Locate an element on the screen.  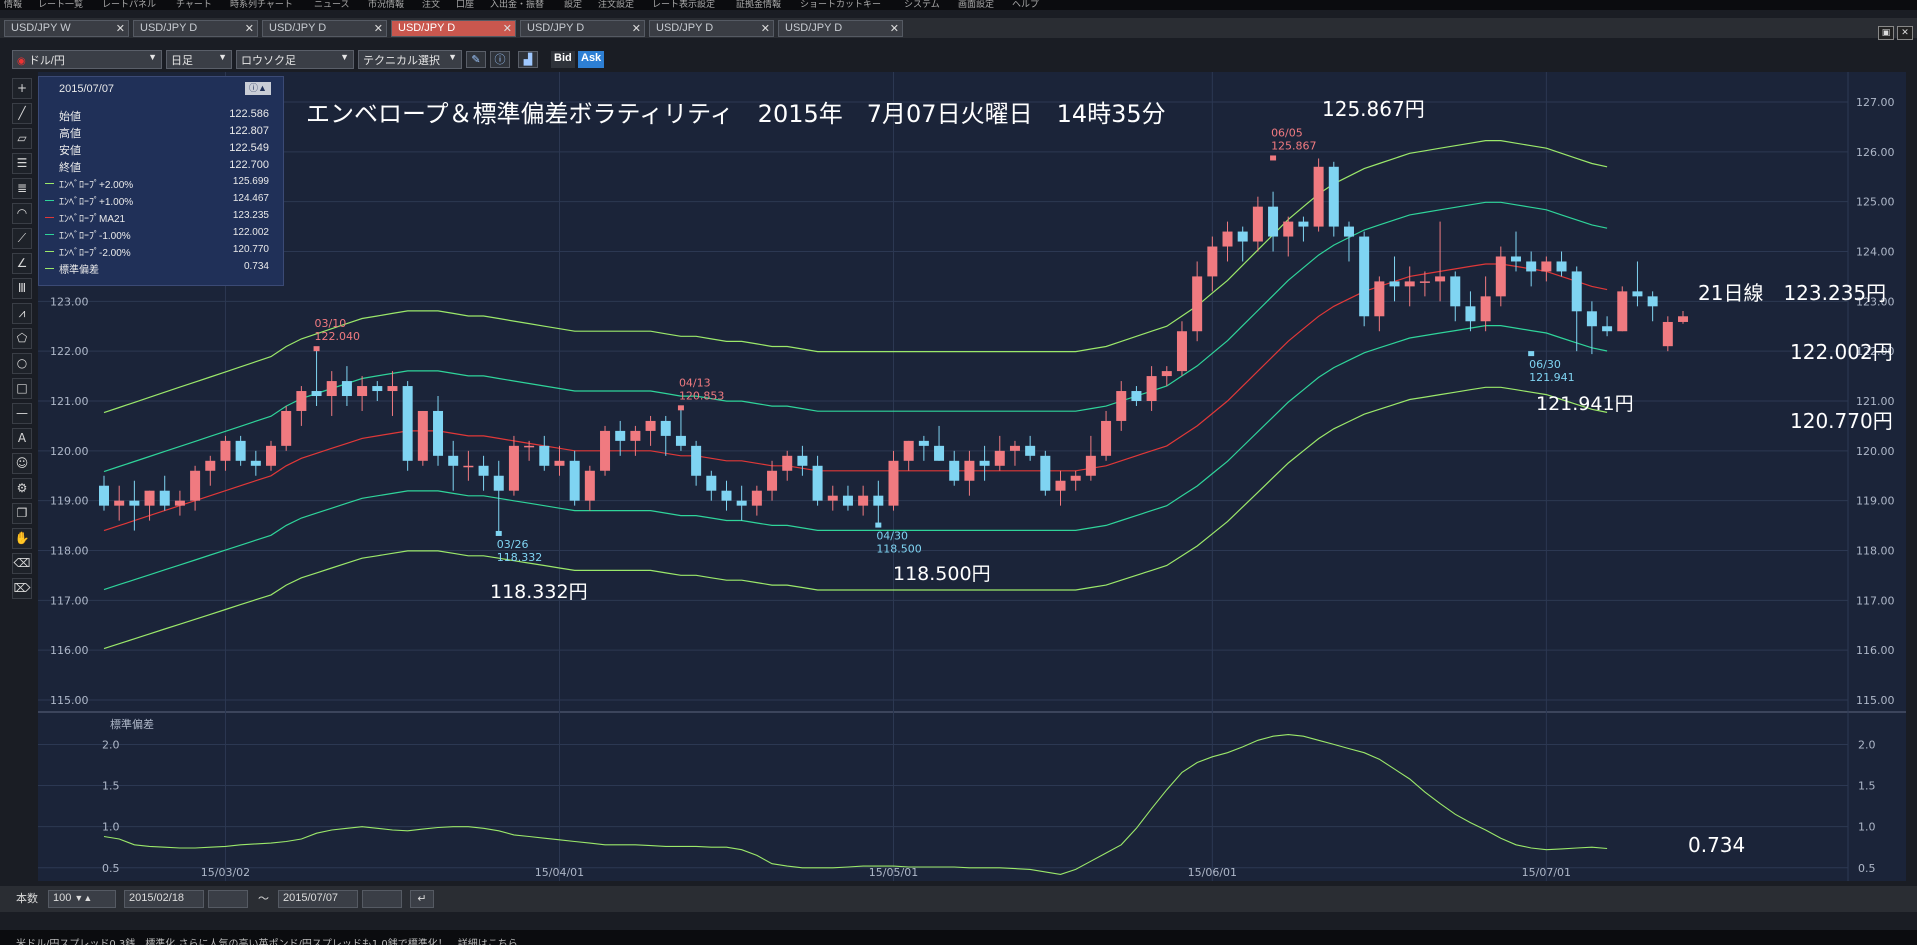
ask-button: Ask is located at coordinates (591, 59).